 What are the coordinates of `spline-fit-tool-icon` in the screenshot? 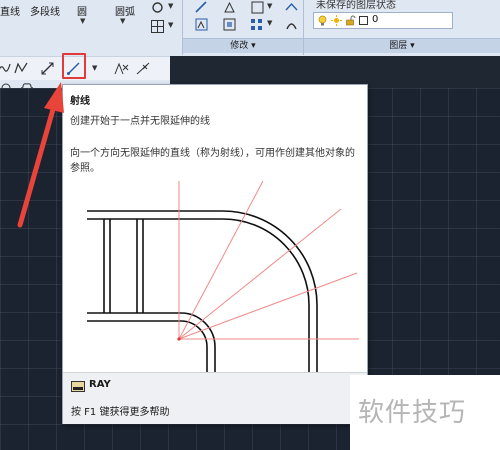 It's located at (21, 68).